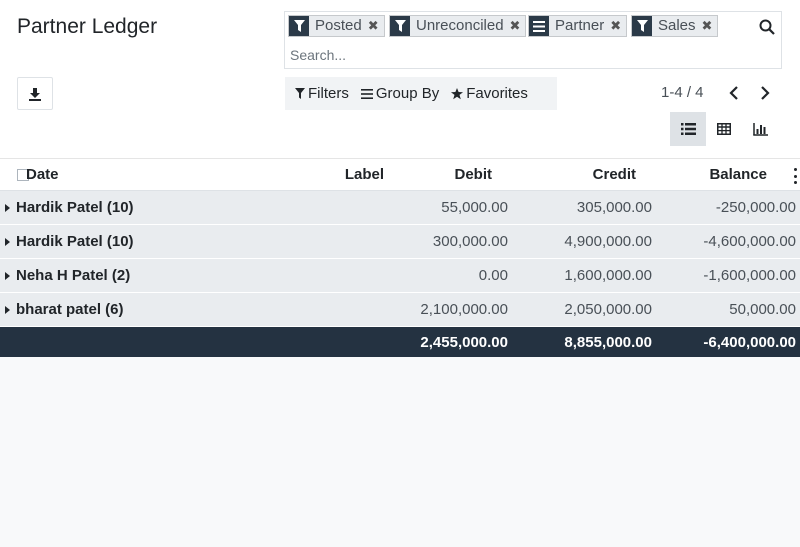 The width and height of the screenshot is (800, 547). Describe the element at coordinates (749, 275) in the screenshot. I see `group-balance: -1,600,000.00` at that location.